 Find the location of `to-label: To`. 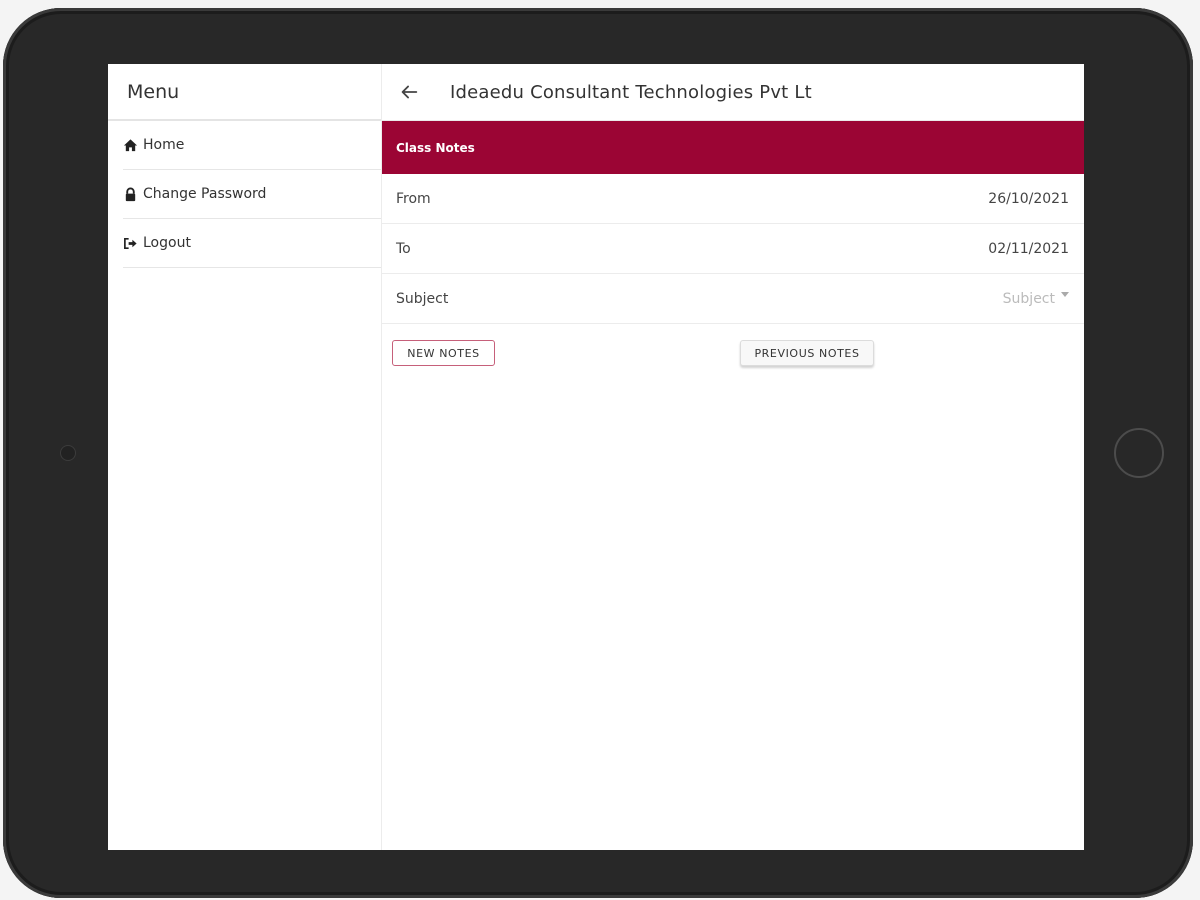

to-label: To is located at coordinates (403, 248).